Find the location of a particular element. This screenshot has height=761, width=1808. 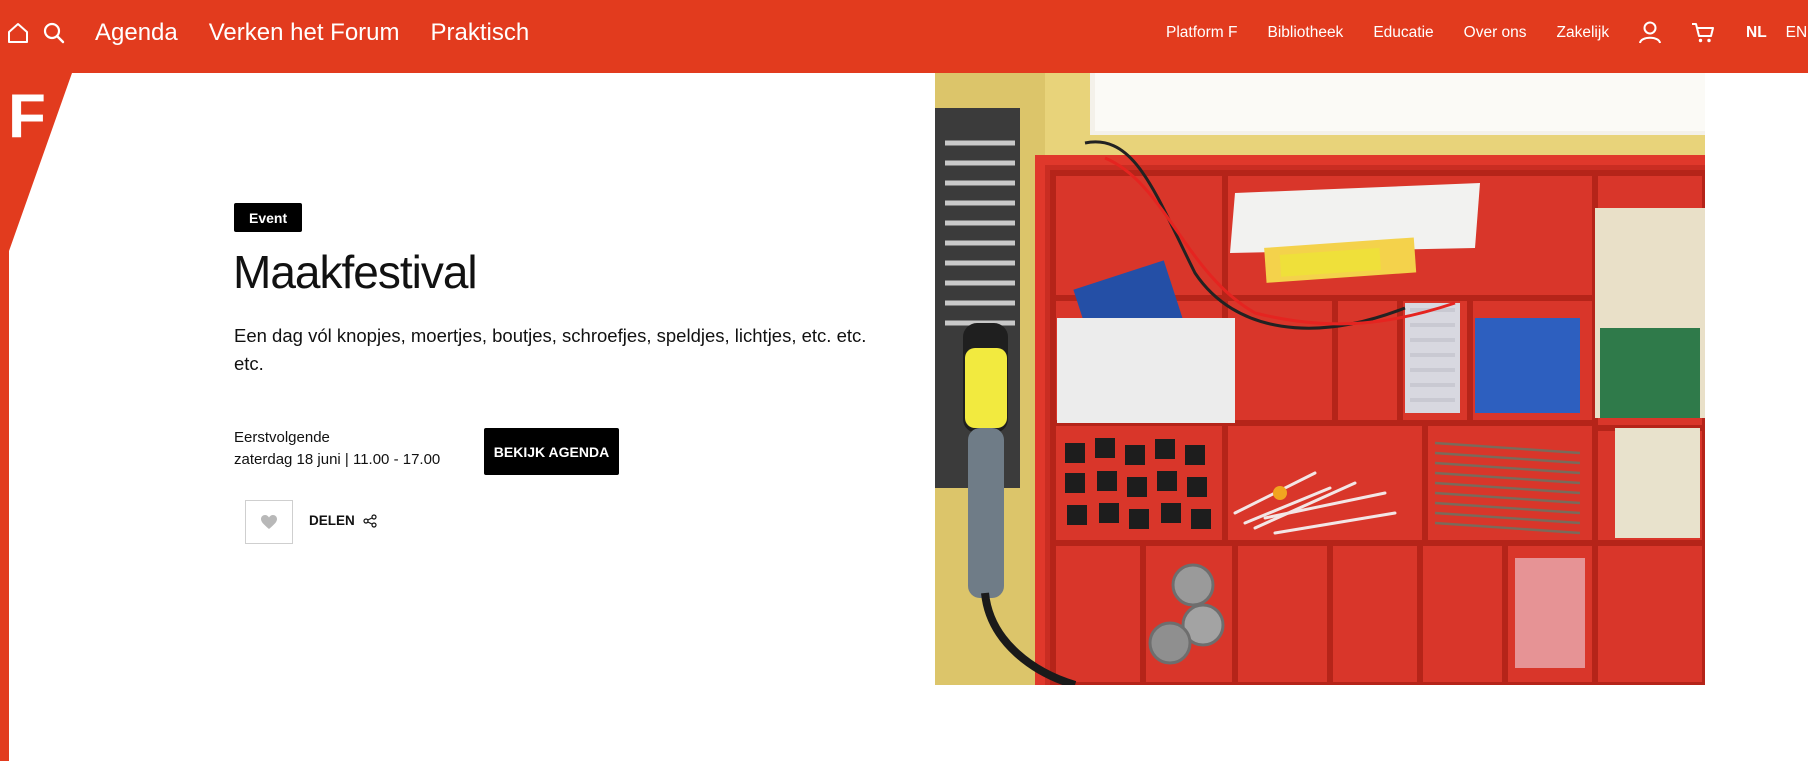

forum-logo: F is located at coordinates (37, 163).